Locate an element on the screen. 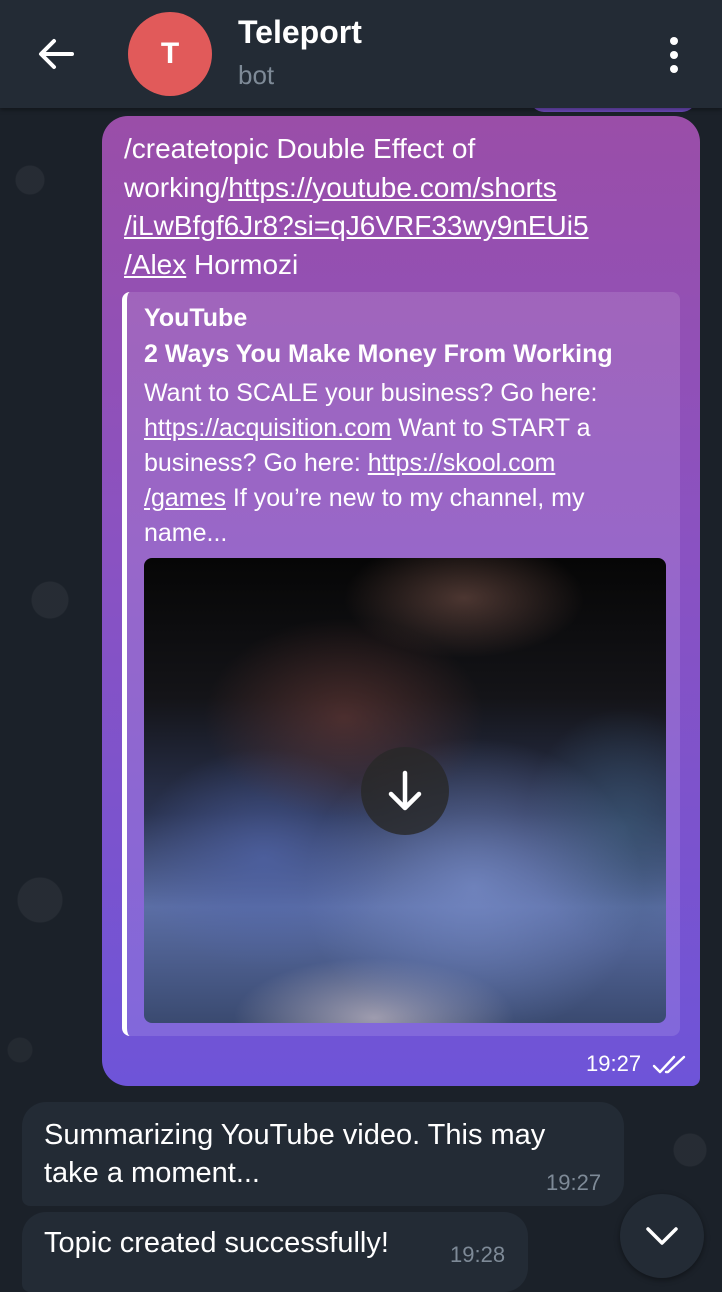 The height and width of the screenshot is (1292, 722). chevron-down-icon is located at coordinates (662, 1236).